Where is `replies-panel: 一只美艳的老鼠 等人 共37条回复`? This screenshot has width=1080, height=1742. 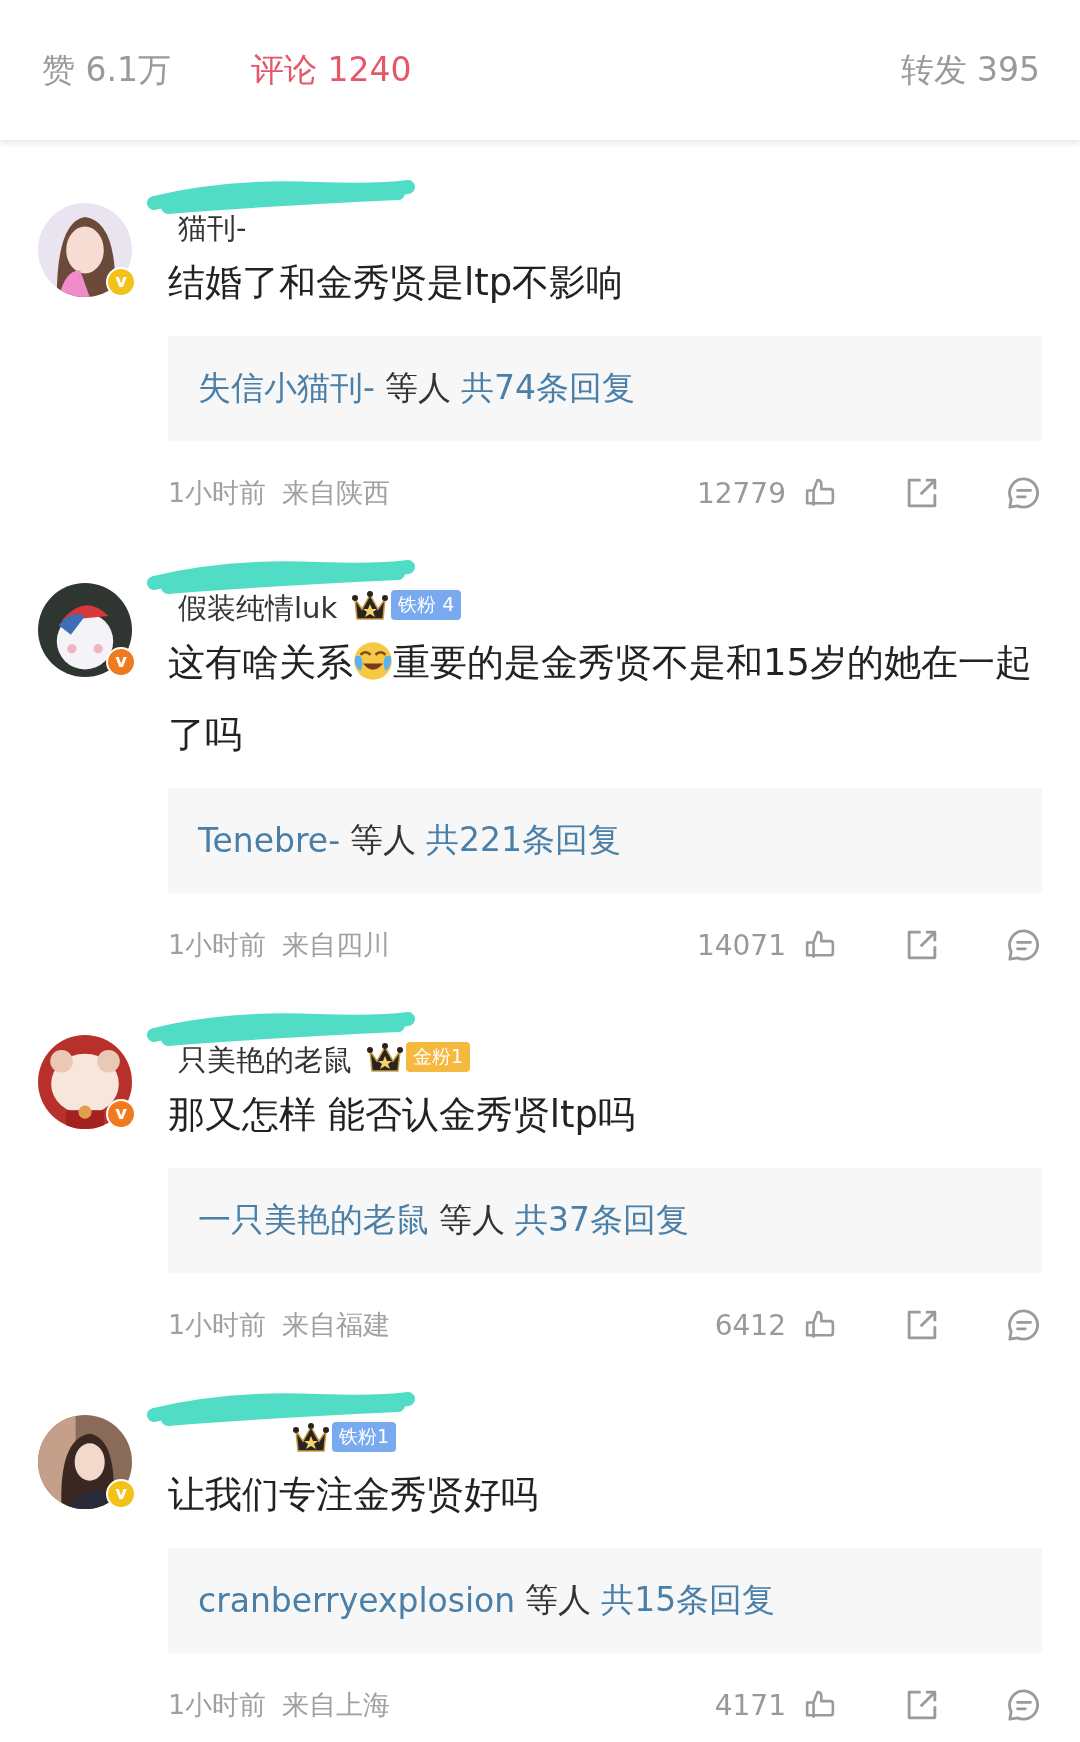
replies-panel: 一只美艳的老鼠 等人 共37条回复 is located at coordinates (605, 1220).